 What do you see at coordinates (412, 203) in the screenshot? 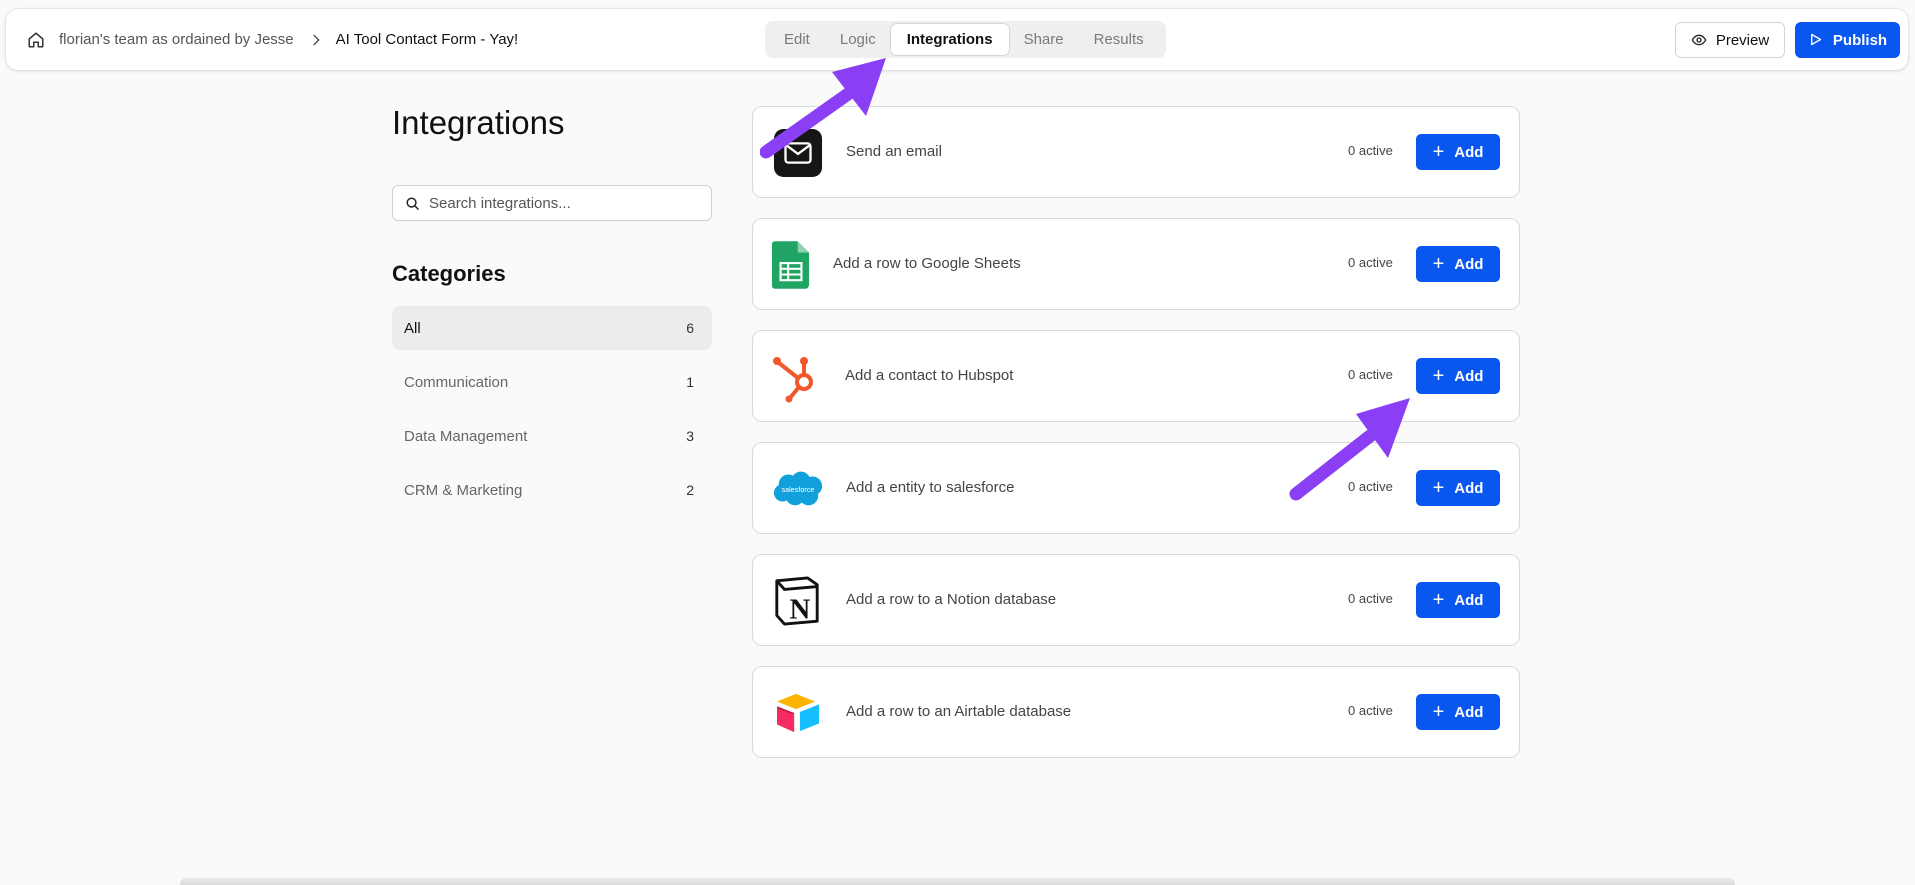
I see `search-icon` at bounding box center [412, 203].